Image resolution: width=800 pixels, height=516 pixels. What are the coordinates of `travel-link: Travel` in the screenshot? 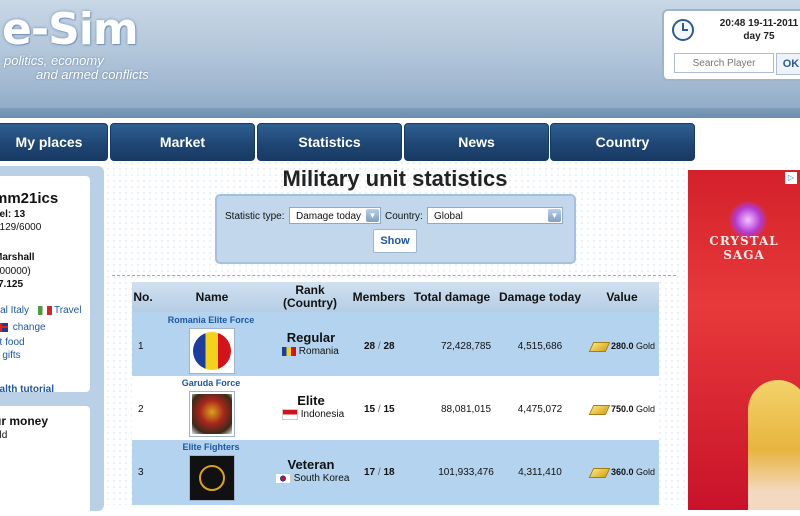 It's located at (59, 310).